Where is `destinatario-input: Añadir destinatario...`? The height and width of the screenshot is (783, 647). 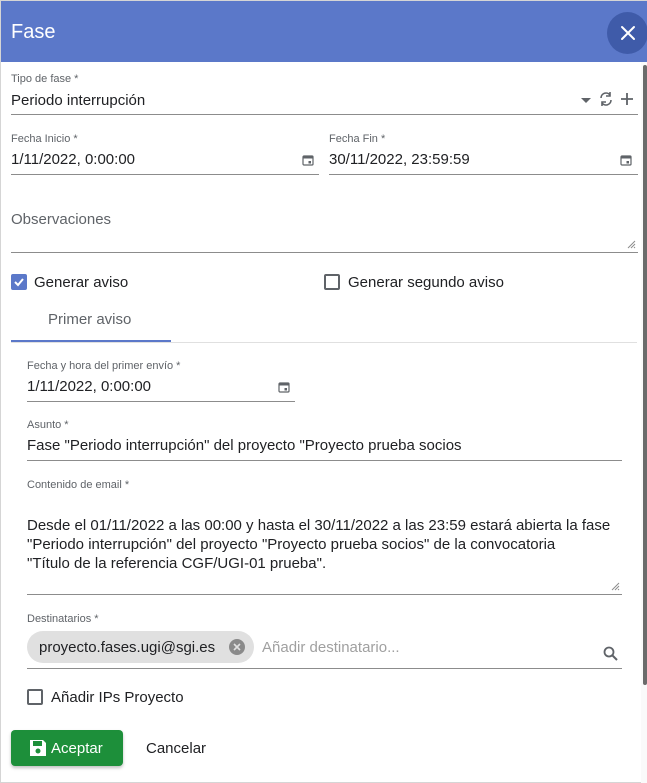 destinatario-input: Añadir destinatario... is located at coordinates (331, 647).